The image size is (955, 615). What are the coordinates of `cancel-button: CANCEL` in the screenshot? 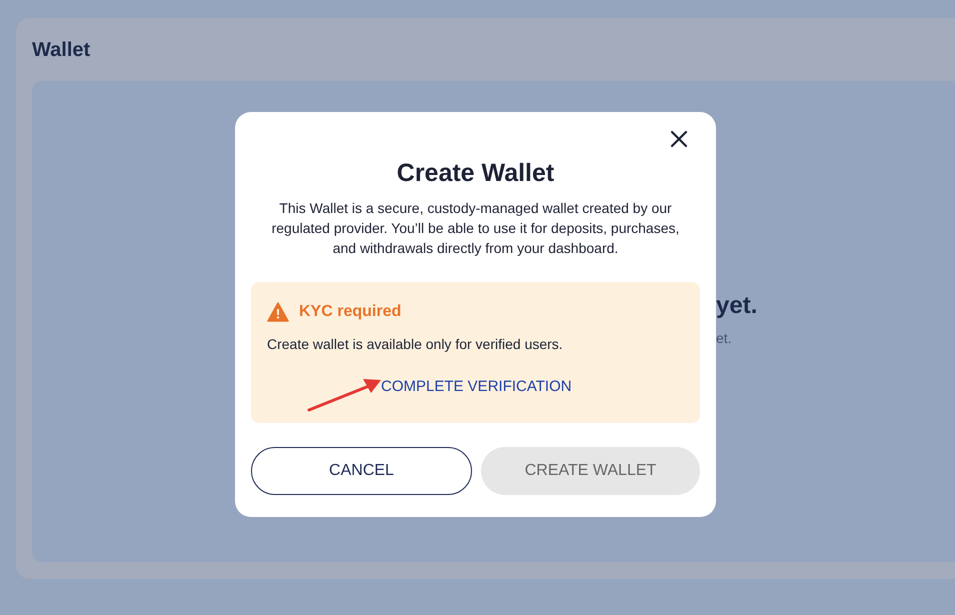 It's located at (361, 471).